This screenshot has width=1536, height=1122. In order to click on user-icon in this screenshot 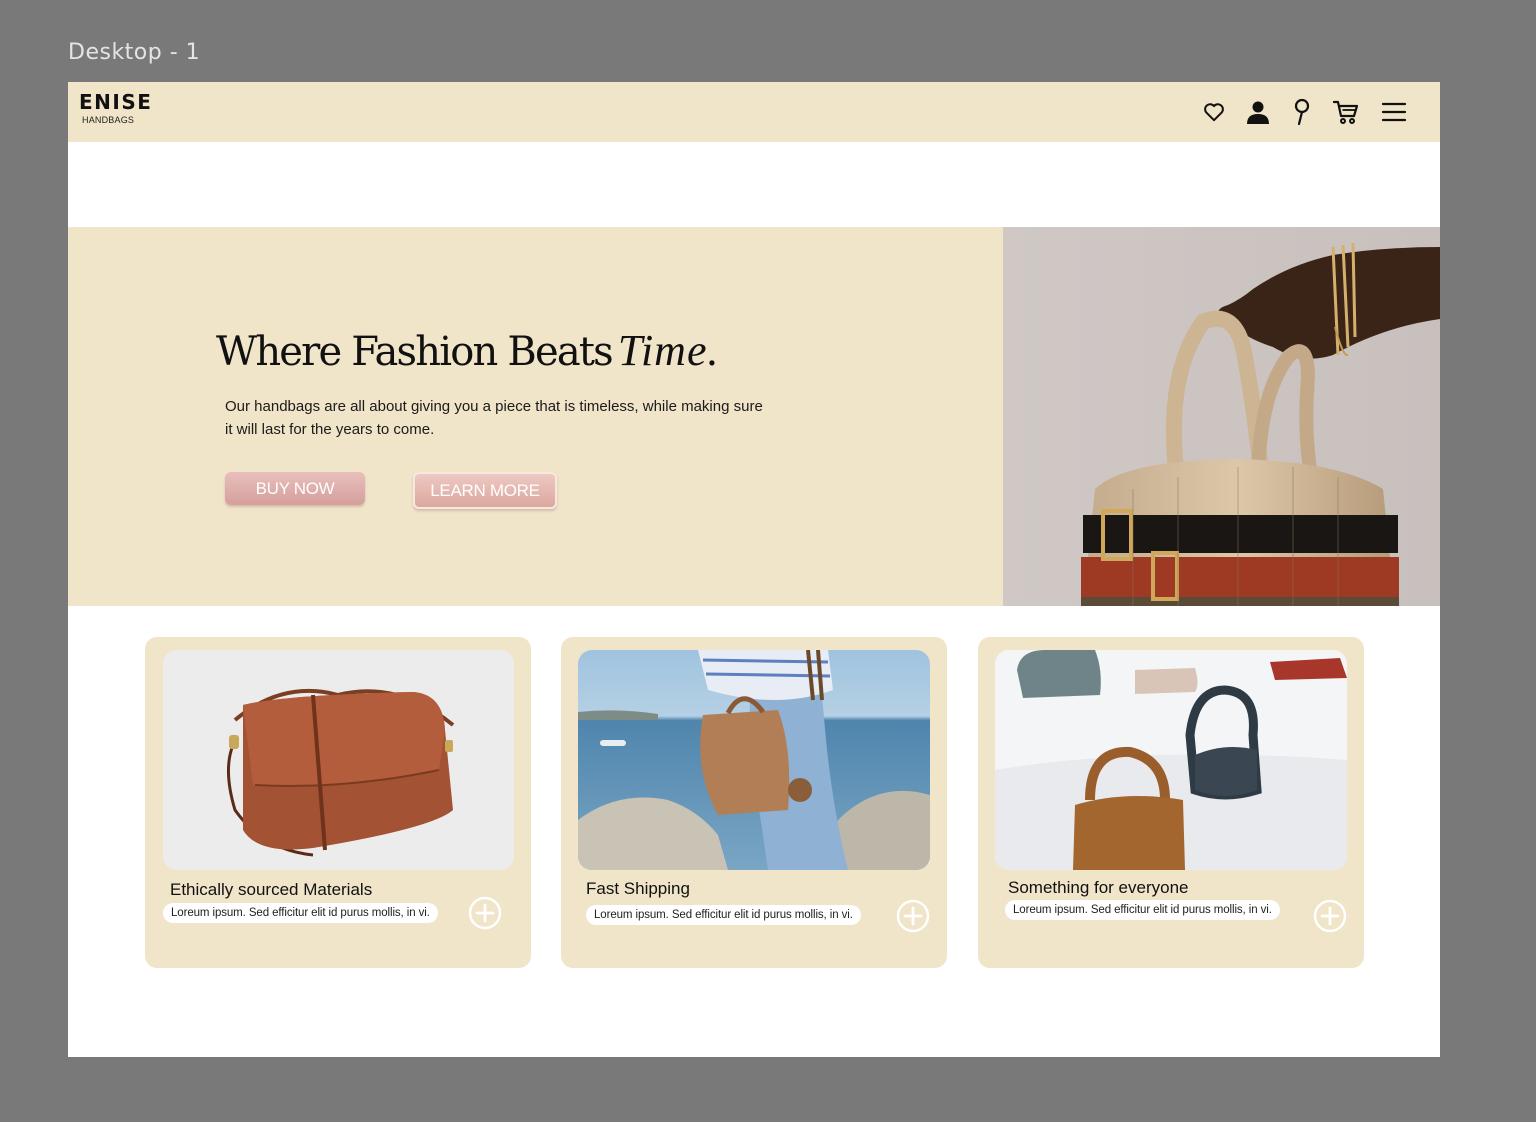, I will do `click(1258, 112)`.